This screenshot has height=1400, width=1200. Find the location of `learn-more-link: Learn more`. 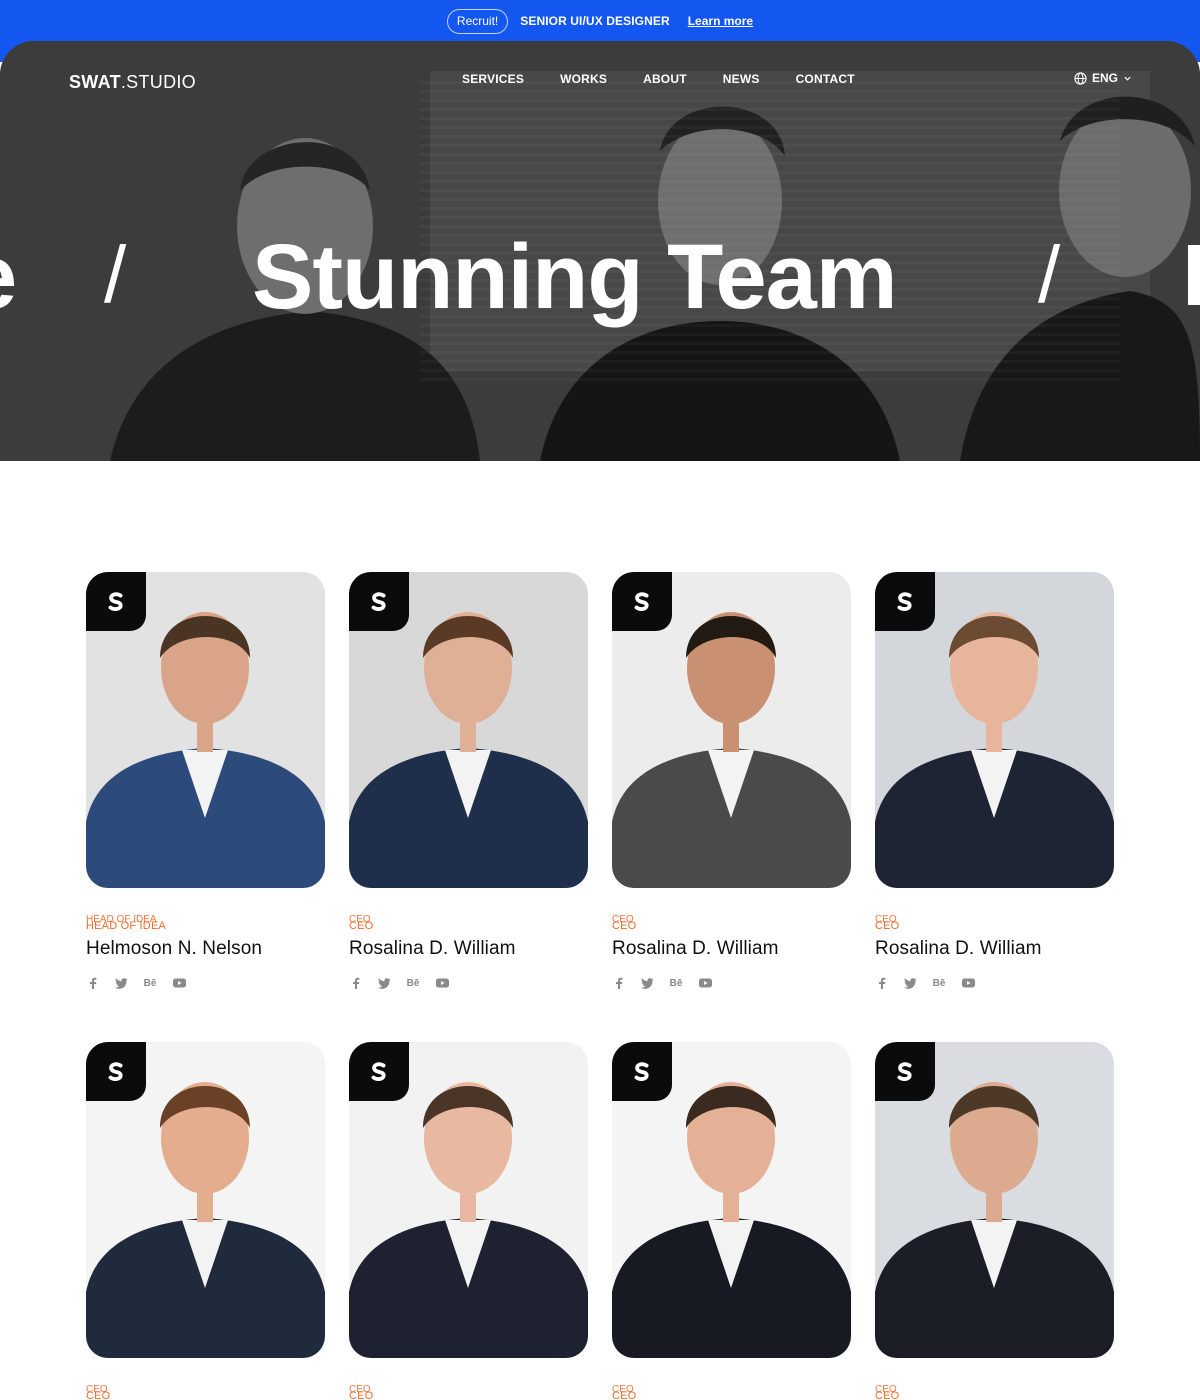

learn-more-link: Learn more is located at coordinates (720, 21).